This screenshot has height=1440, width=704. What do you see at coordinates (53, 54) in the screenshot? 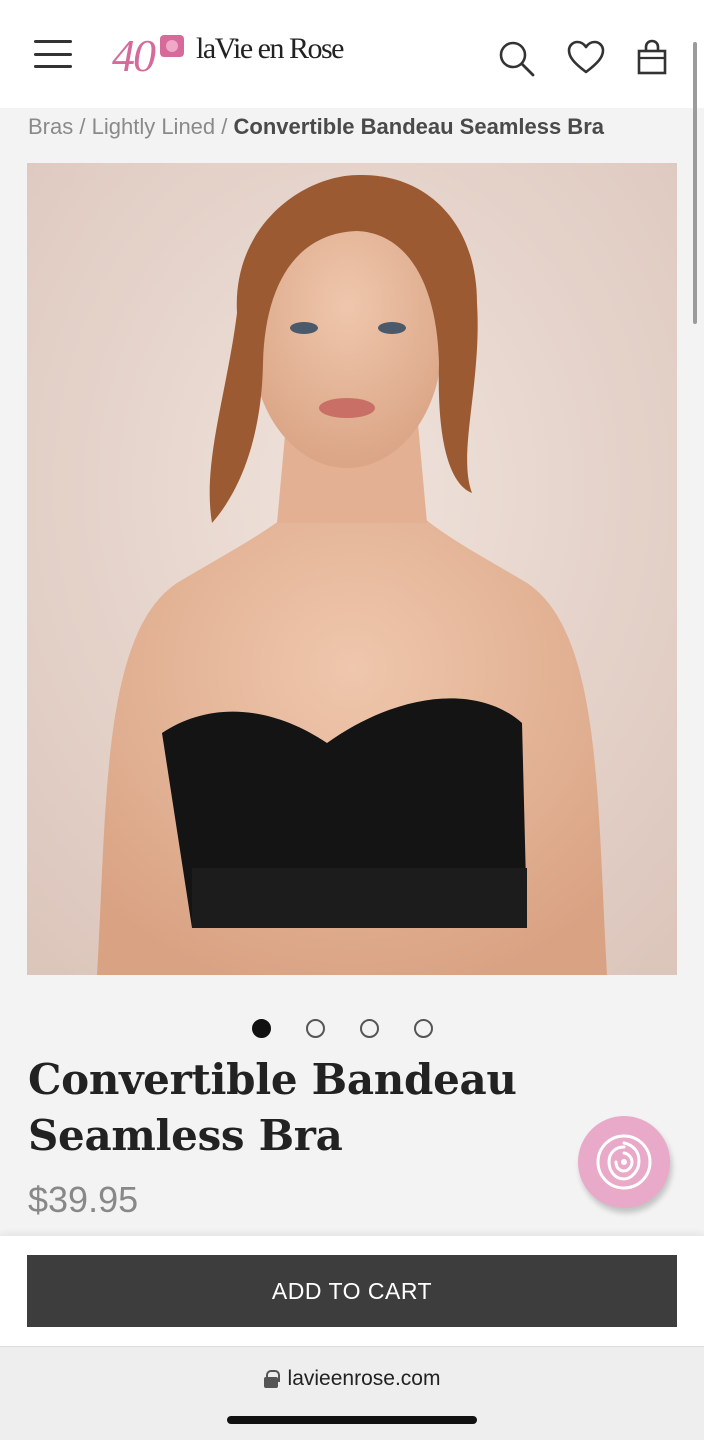
I see `menu-icon` at bounding box center [53, 54].